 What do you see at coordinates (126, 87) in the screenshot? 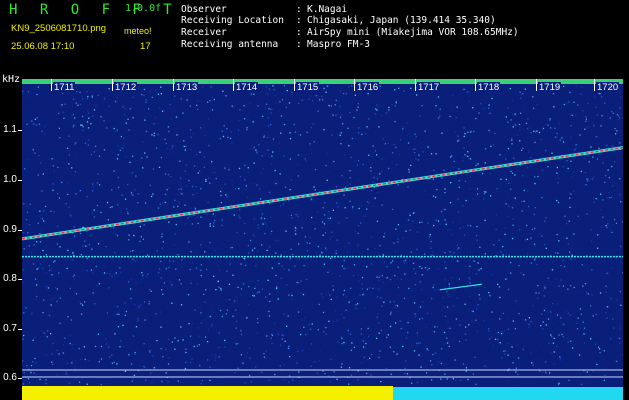
I see `x-tick-label: 1712` at bounding box center [126, 87].